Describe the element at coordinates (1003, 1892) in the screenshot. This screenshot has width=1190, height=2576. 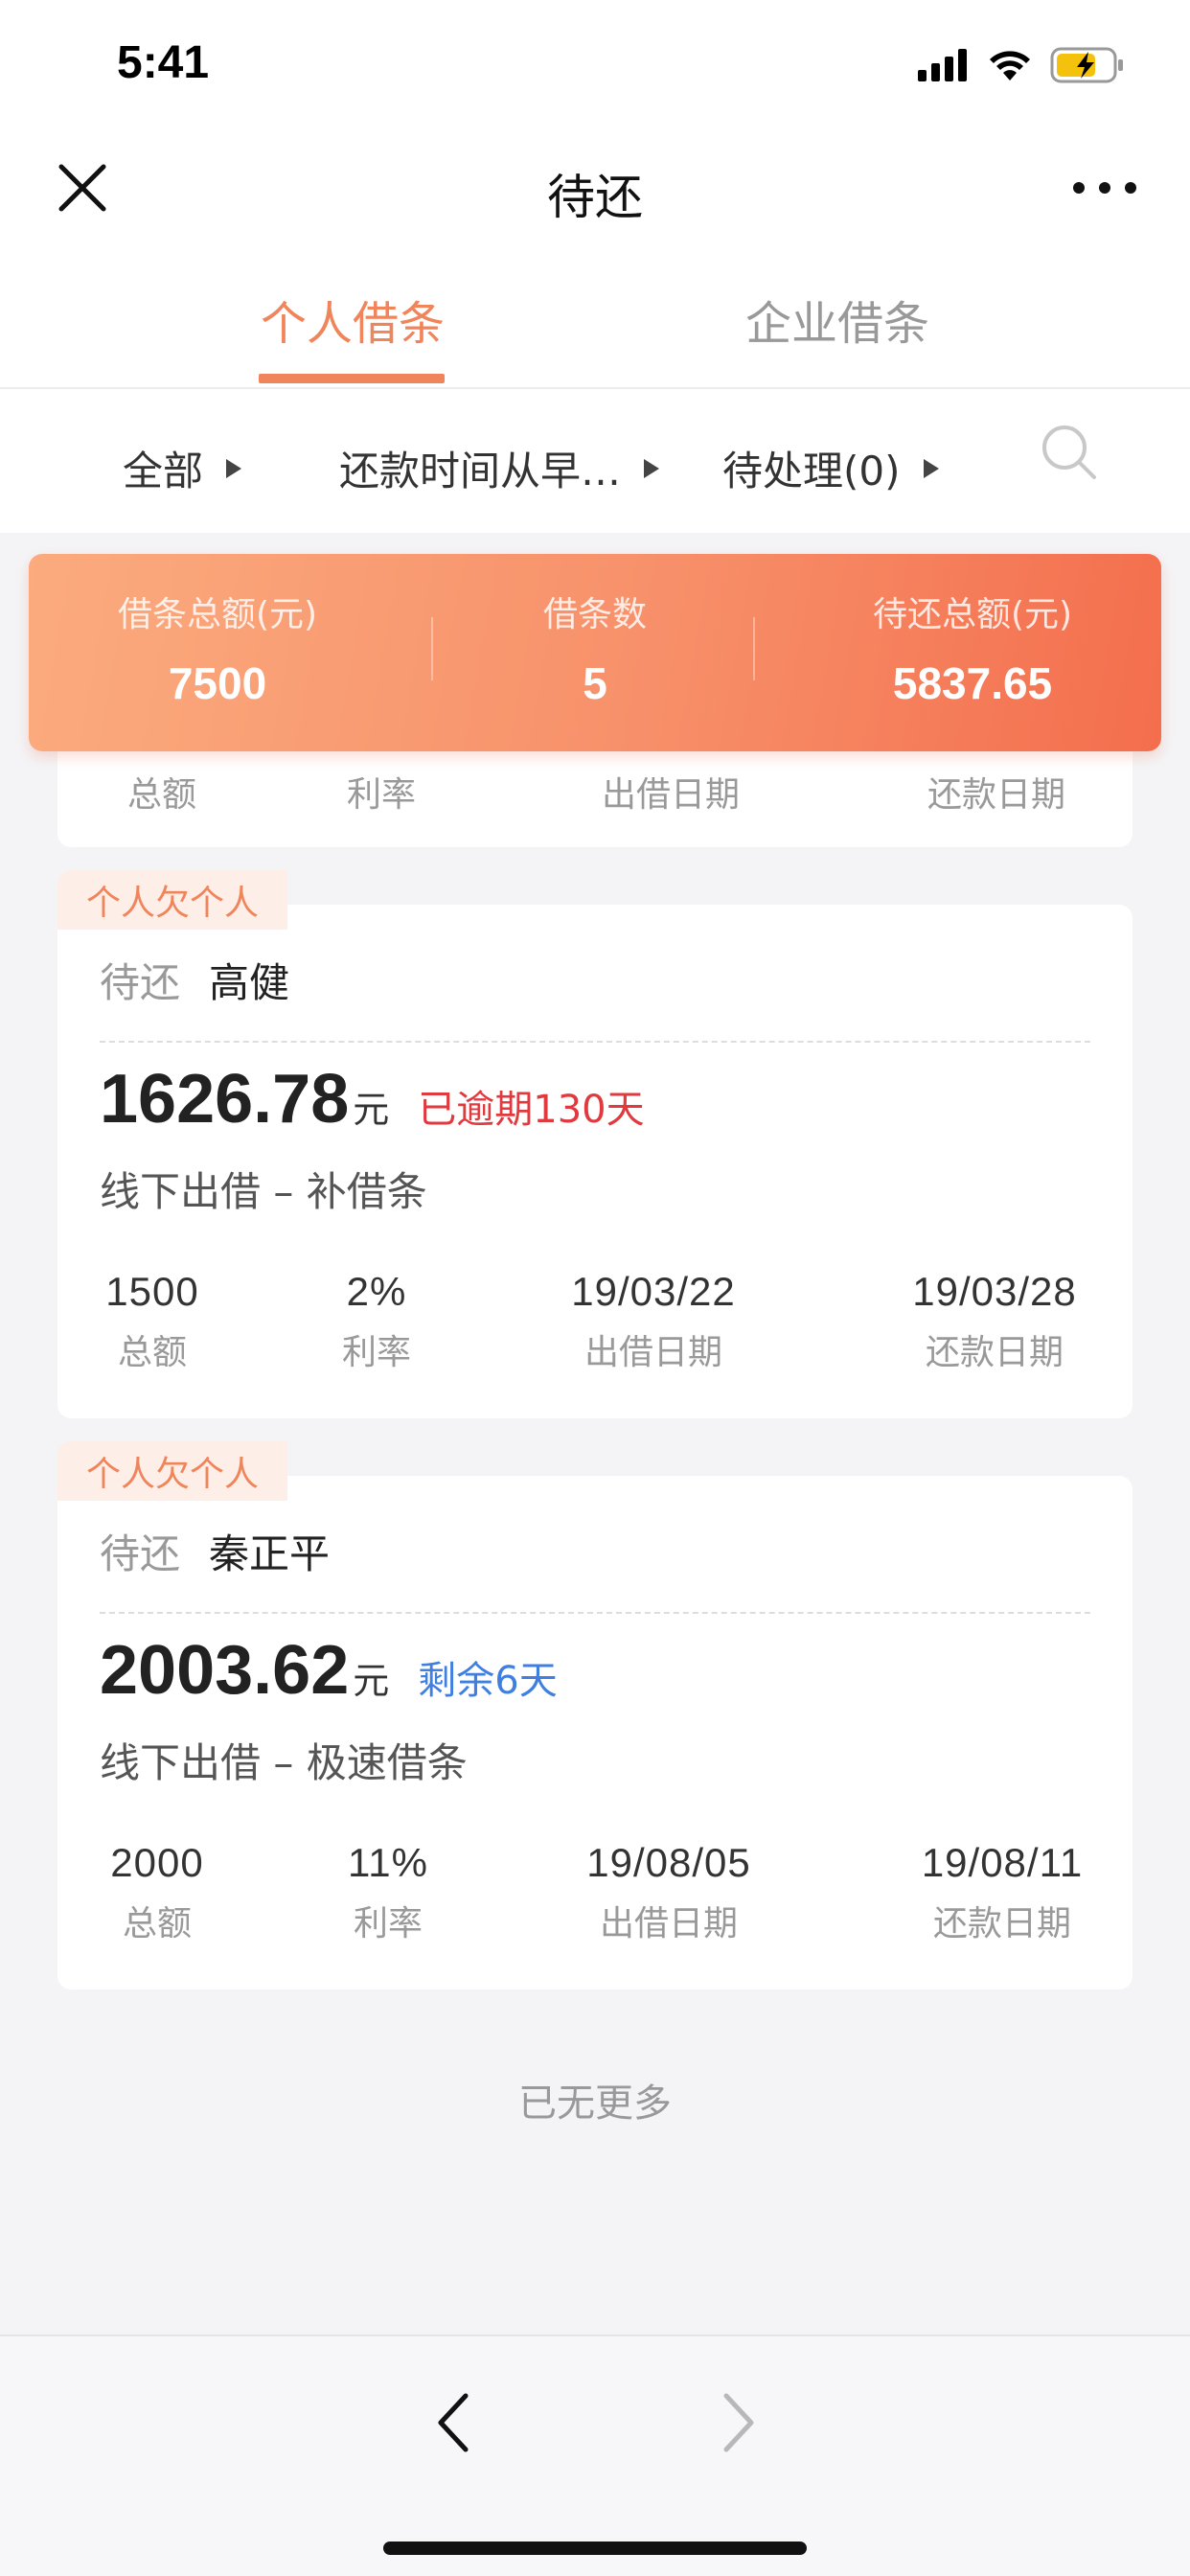
I see `stat-due-date: 19/08/11 还款日期` at that location.